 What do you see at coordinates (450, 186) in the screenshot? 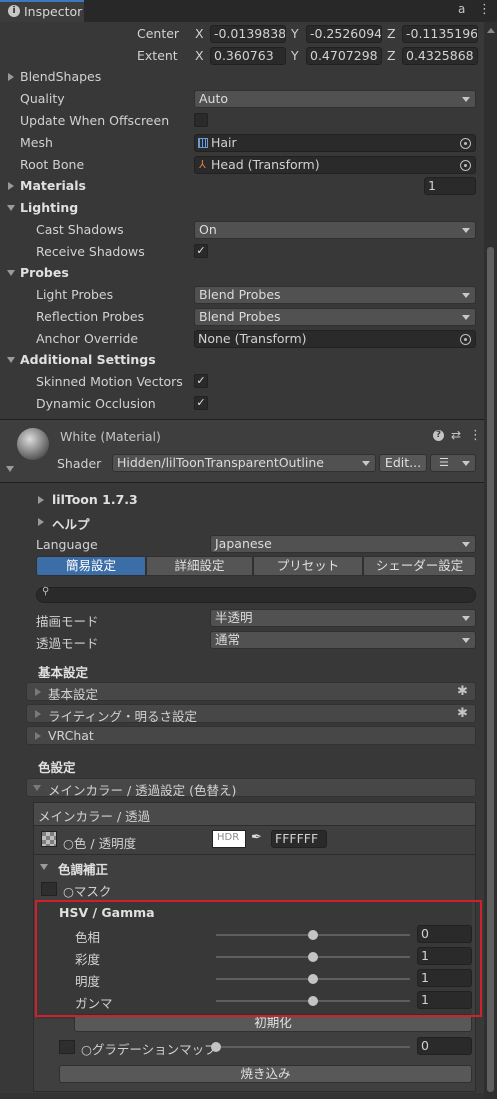
I see `materials-count-field: 1` at bounding box center [450, 186].